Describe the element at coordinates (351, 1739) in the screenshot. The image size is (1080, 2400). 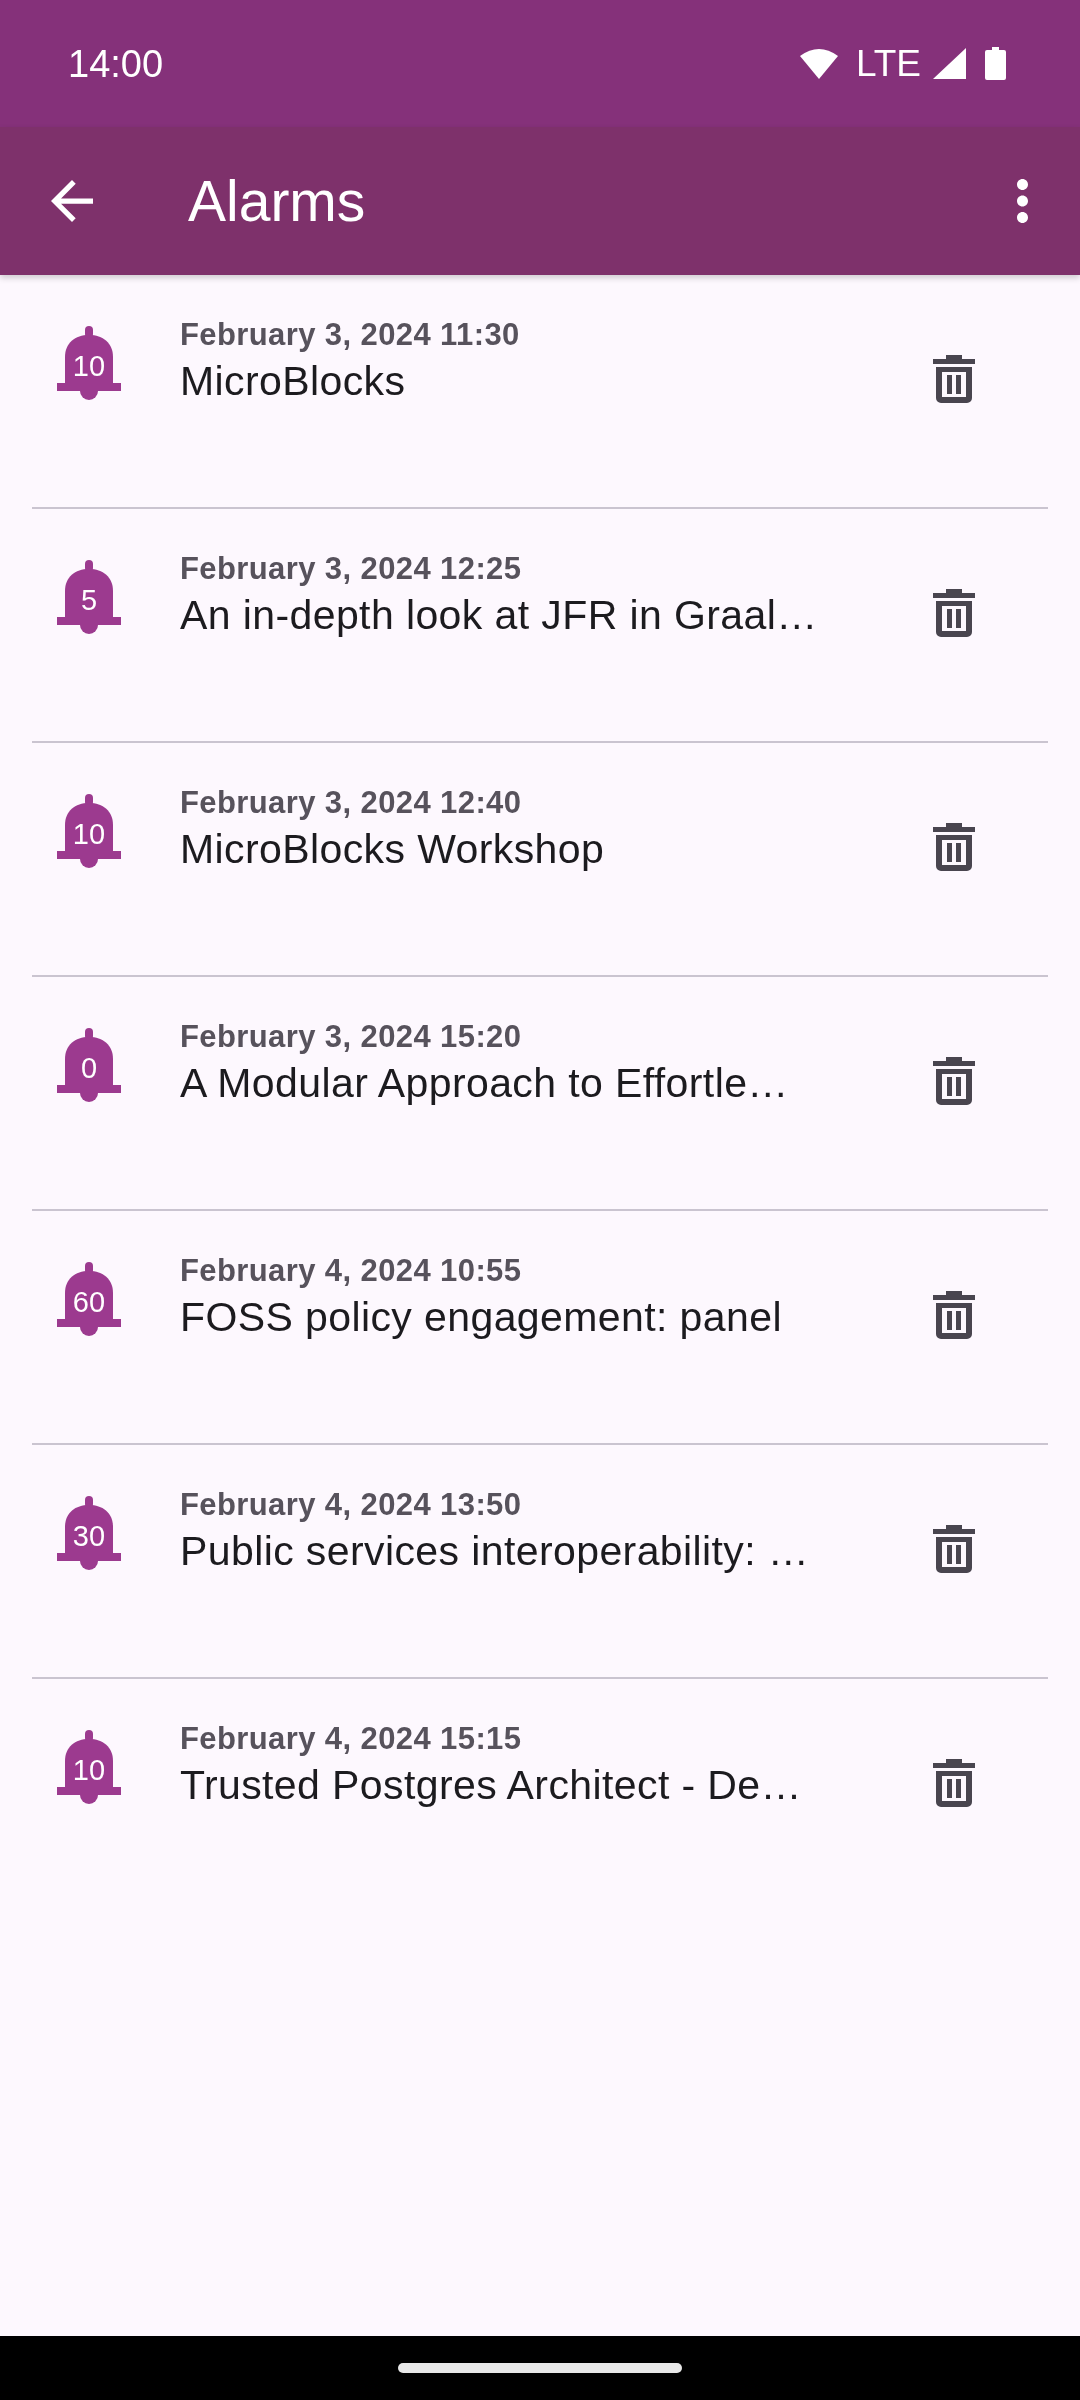
I see `alarm-date: February 4, 2024 15:15` at that location.